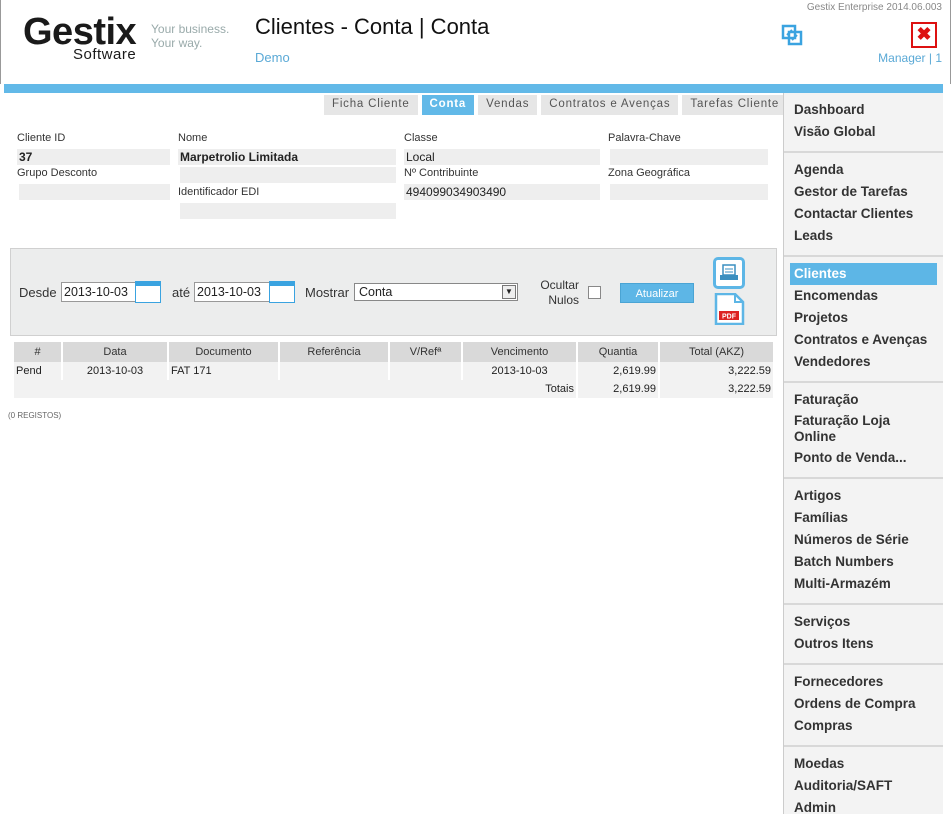 The width and height of the screenshot is (951, 814). What do you see at coordinates (282, 292) in the screenshot?
I see `ate-calendar-icon` at bounding box center [282, 292].